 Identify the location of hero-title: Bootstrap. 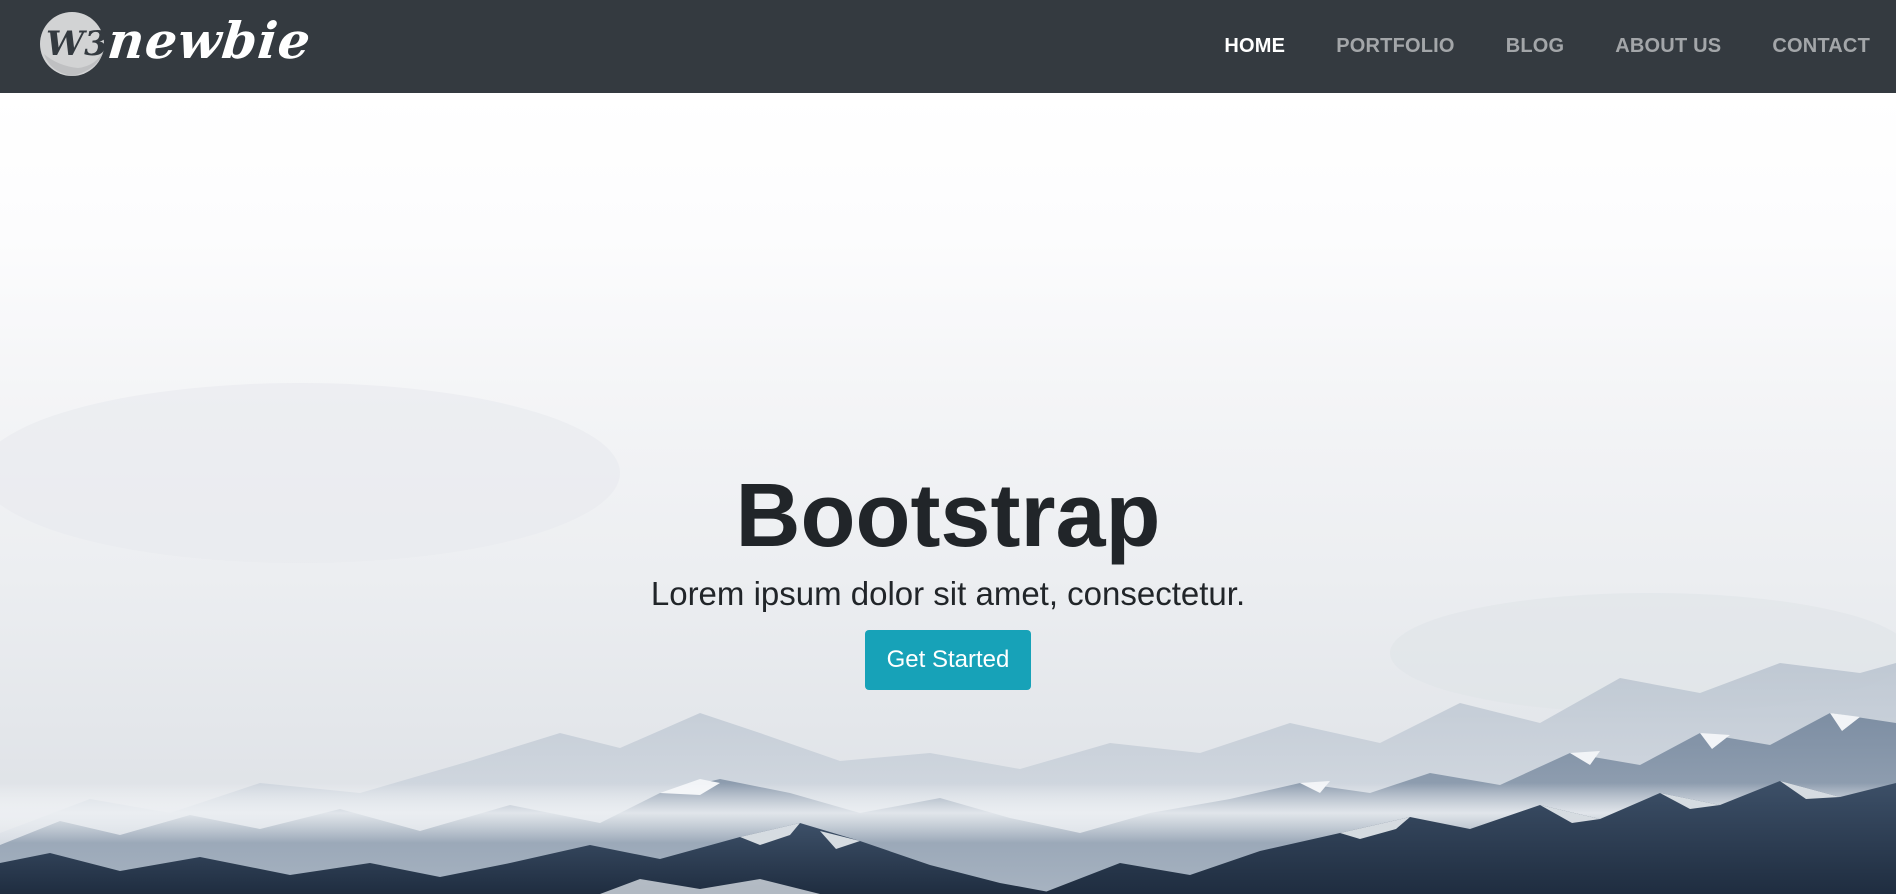
(948, 516).